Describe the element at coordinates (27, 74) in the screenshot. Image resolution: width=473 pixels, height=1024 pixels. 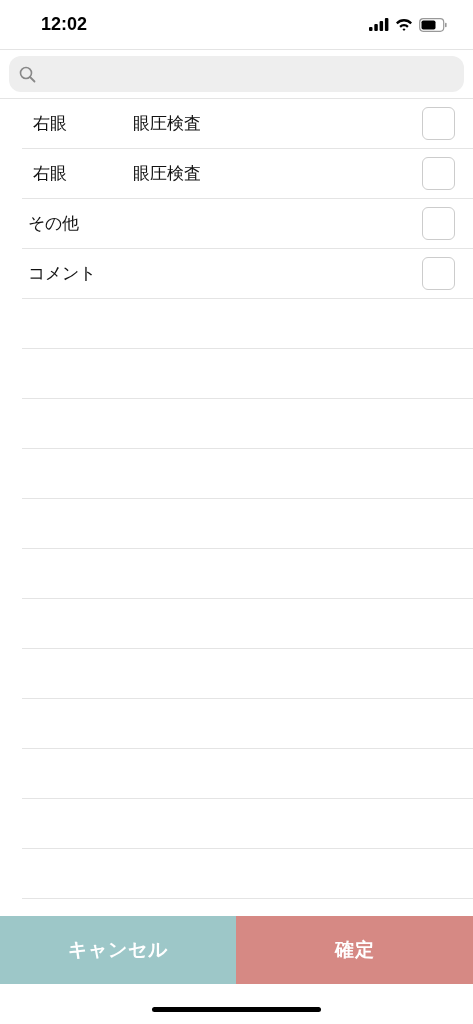
I see `search-icon` at that location.